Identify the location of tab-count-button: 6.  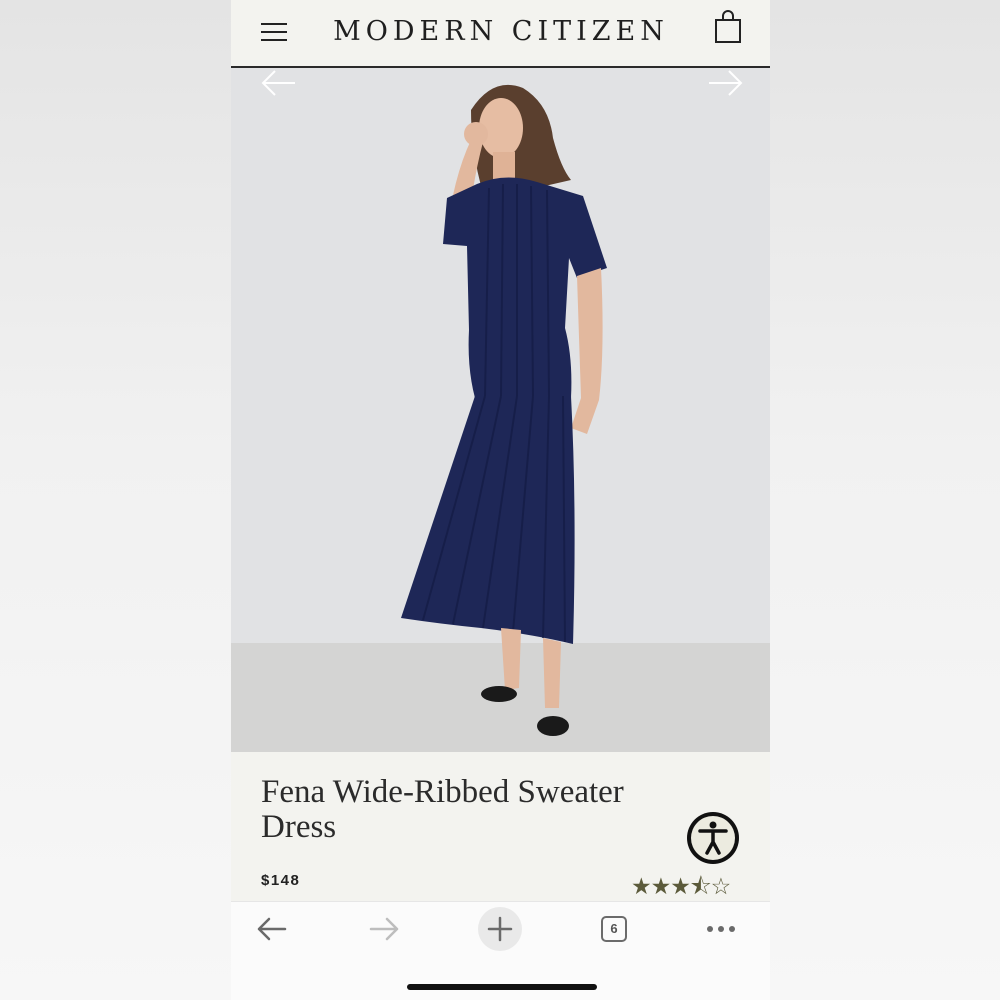
(614, 929).